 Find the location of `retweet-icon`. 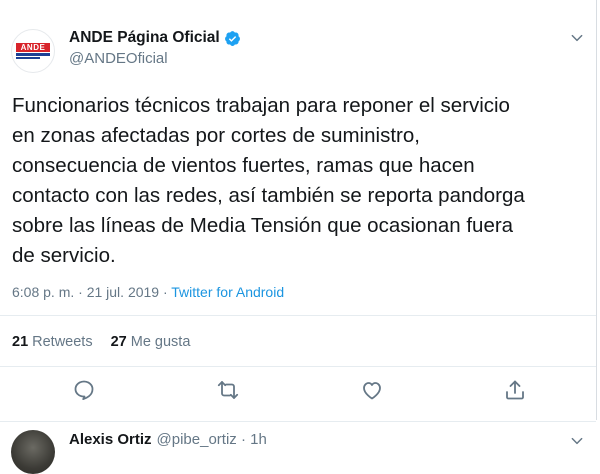

retweet-icon is located at coordinates (228, 390).